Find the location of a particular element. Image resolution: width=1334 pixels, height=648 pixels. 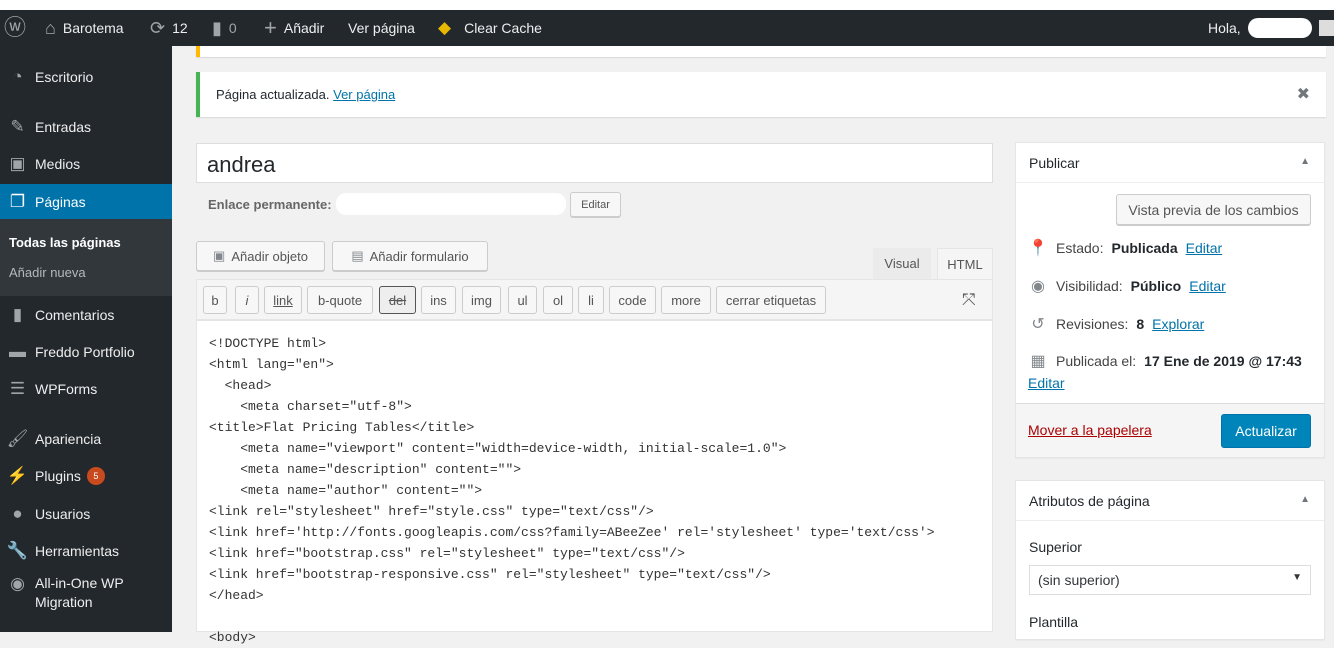

quicktag-ins-button: ins is located at coordinates (438, 300).